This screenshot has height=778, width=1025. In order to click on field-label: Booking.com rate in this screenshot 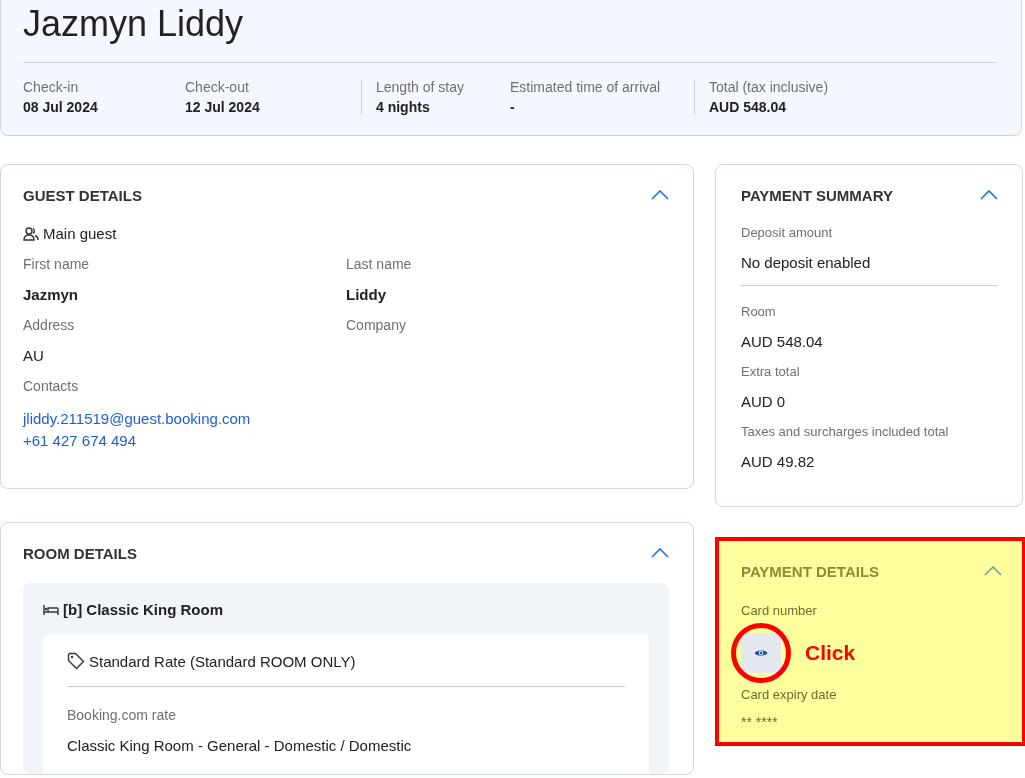, I will do `click(122, 715)`.